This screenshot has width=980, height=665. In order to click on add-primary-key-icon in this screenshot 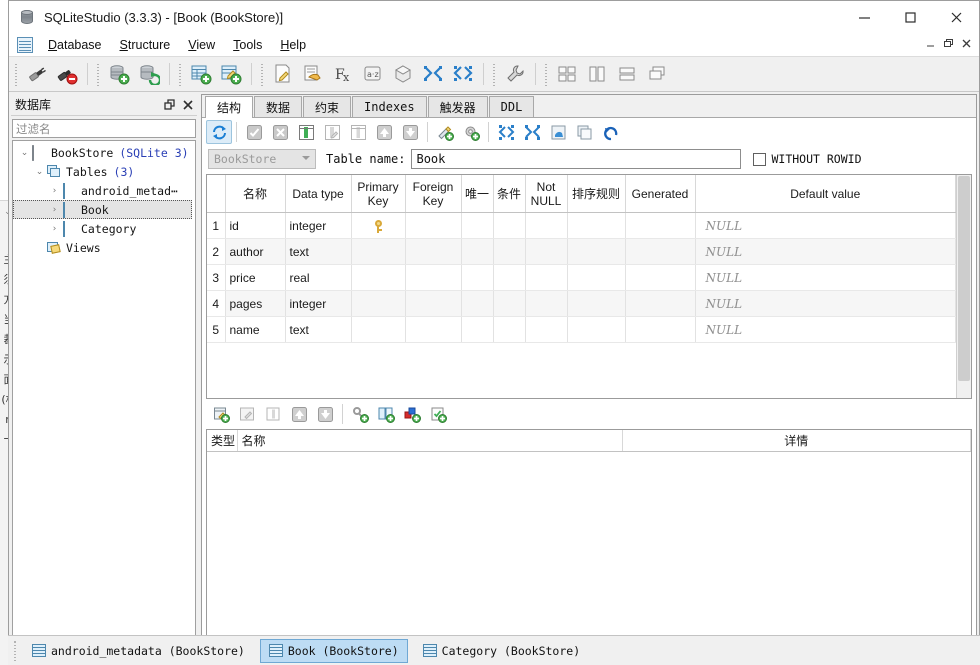, I will do `click(360, 414)`.